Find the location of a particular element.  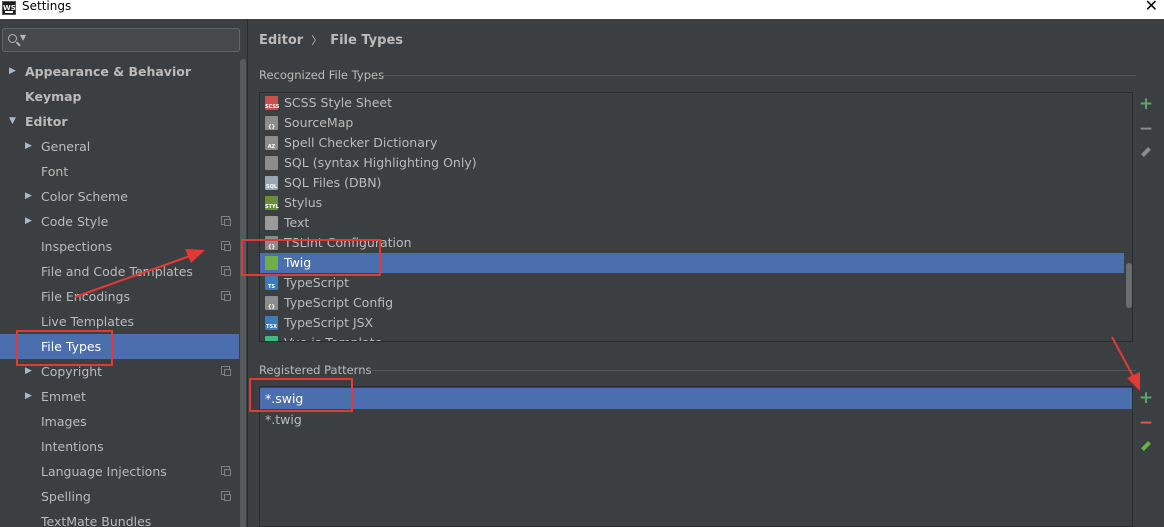

tree-item-label: TextMate Bundles is located at coordinates (96, 520).